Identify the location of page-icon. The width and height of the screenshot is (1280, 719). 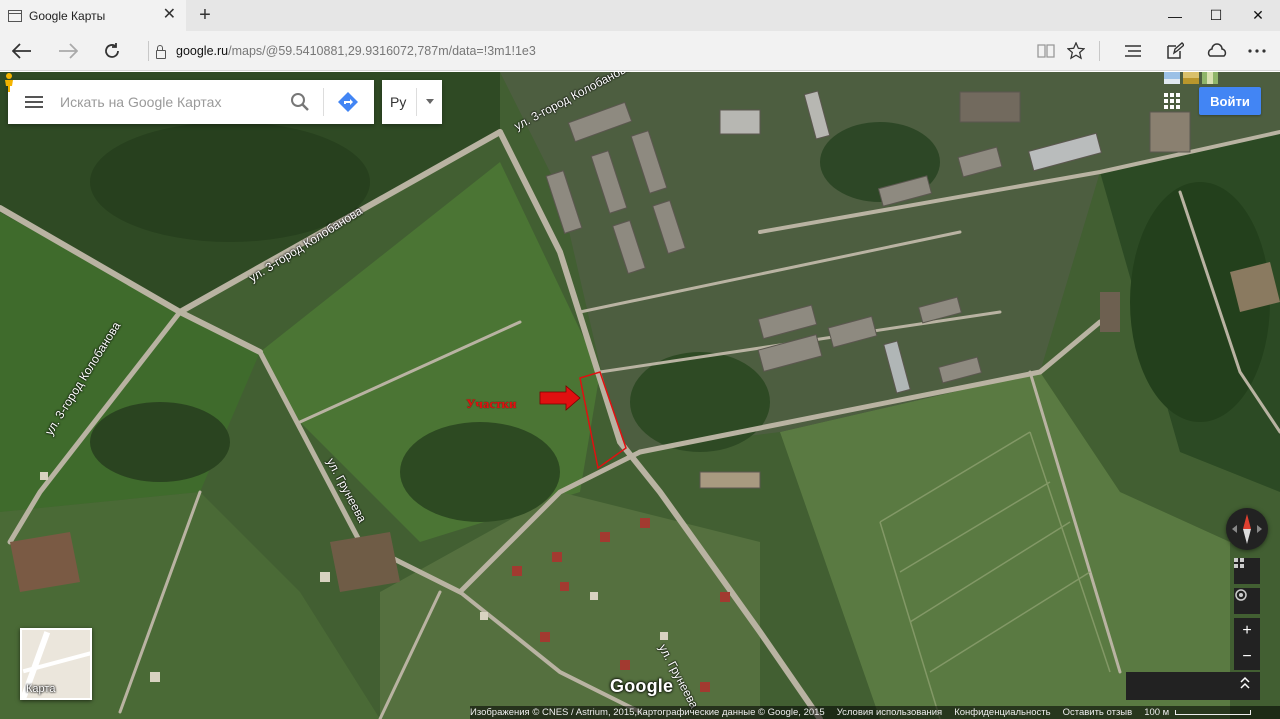
(15, 15).